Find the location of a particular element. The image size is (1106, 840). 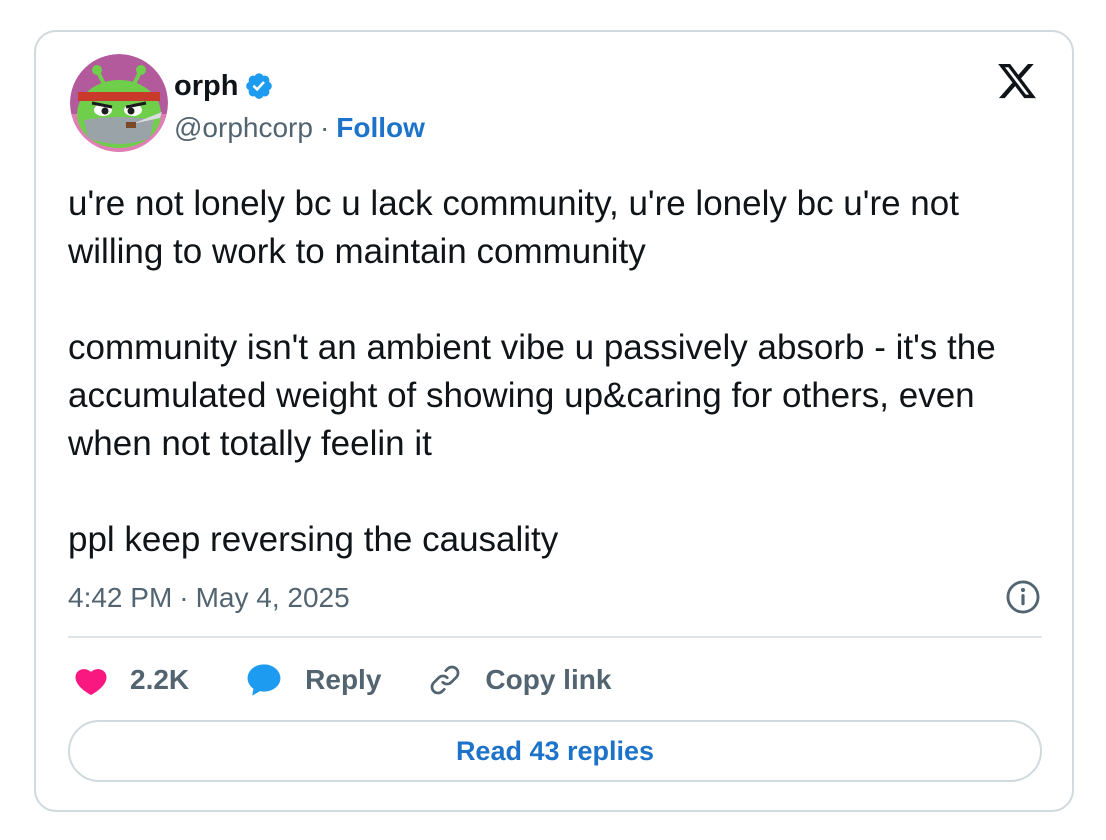

read-replies-label: Read 43 replies is located at coordinates (555, 750).